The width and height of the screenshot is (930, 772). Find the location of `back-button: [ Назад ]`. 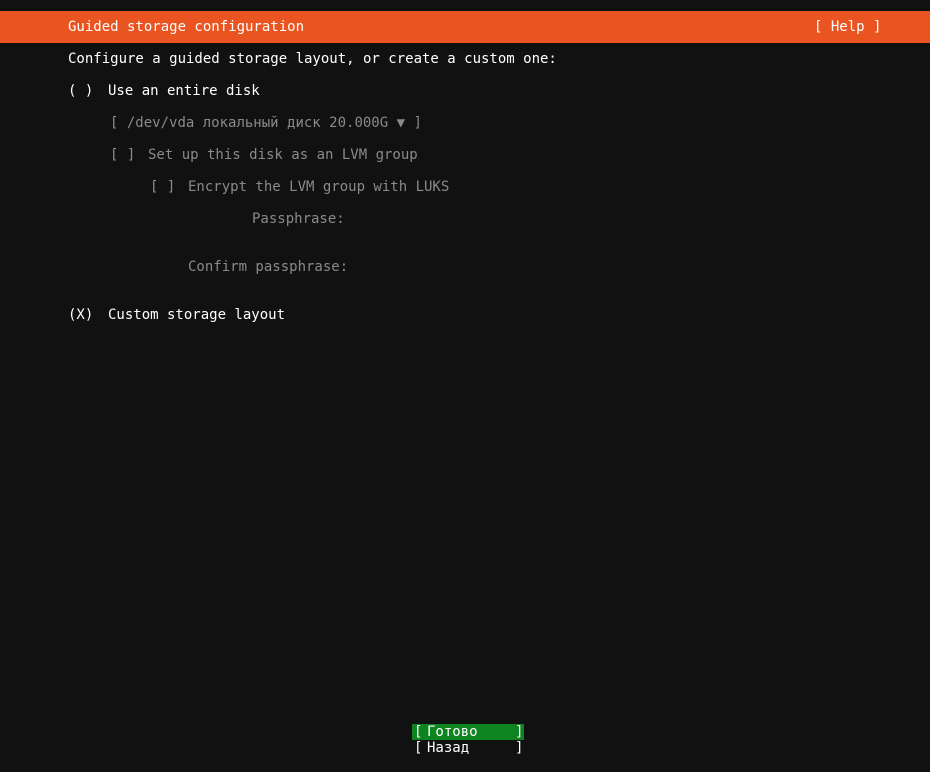

back-button: [ Назад ] is located at coordinates (468, 748).